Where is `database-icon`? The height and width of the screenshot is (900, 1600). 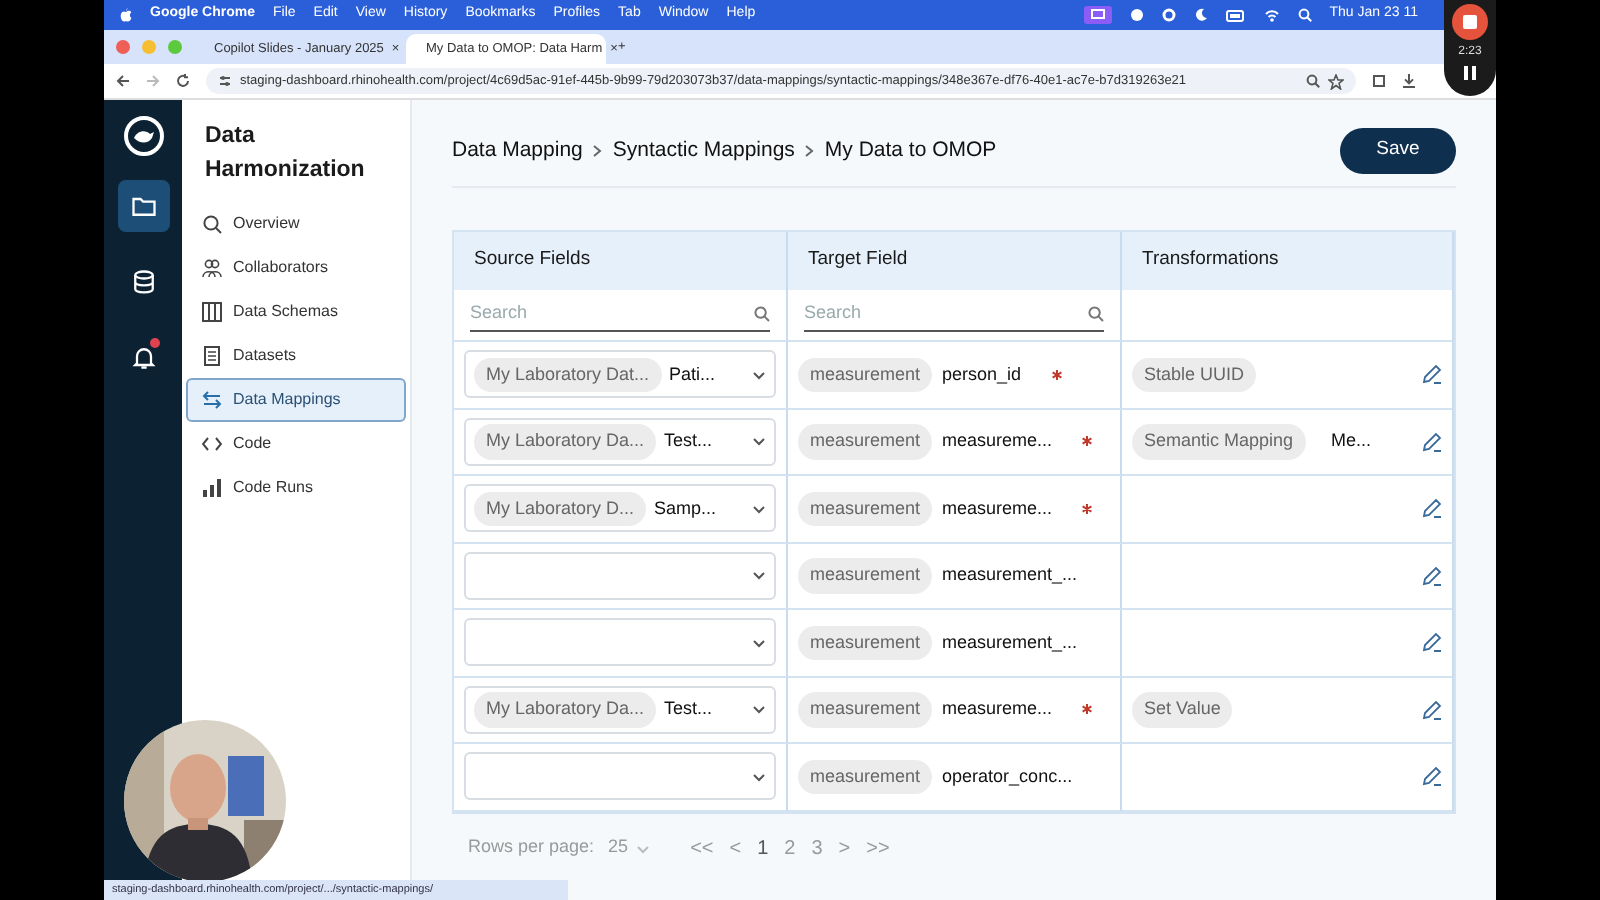
database-icon is located at coordinates (143, 282).